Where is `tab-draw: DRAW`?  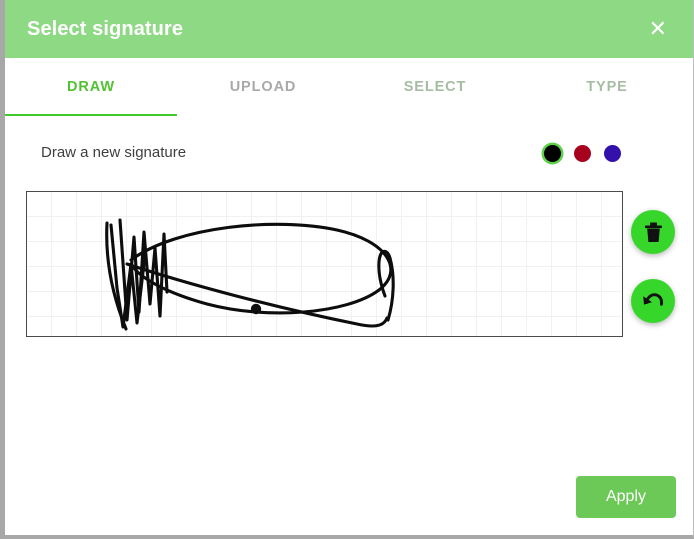 tab-draw: DRAW is located at coordinates (91, 88).